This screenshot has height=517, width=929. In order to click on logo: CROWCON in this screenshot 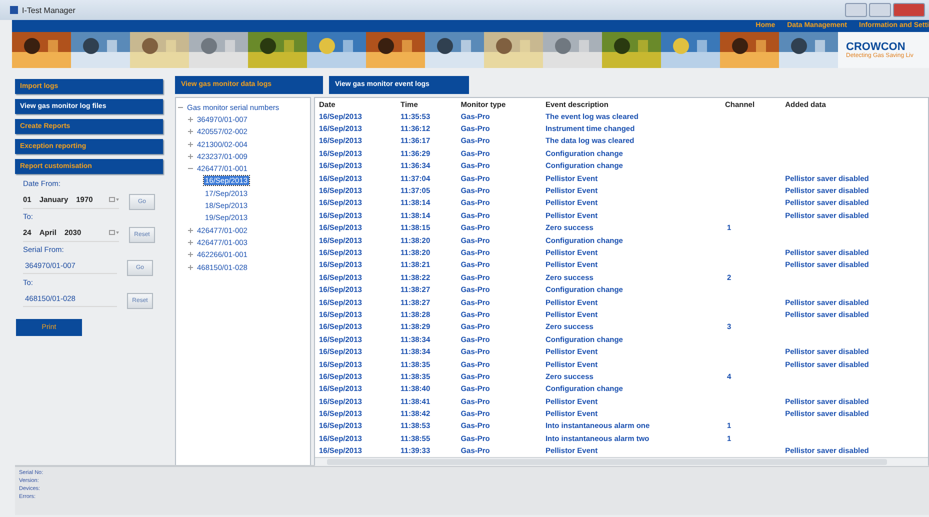, I will do `click(876, 47)`.